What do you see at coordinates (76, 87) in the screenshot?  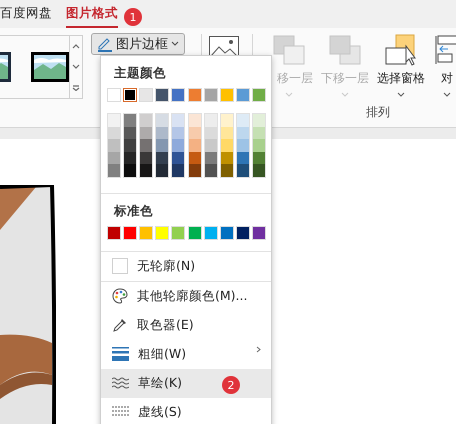 I see `more-icon` at bounding box center [76, 87].